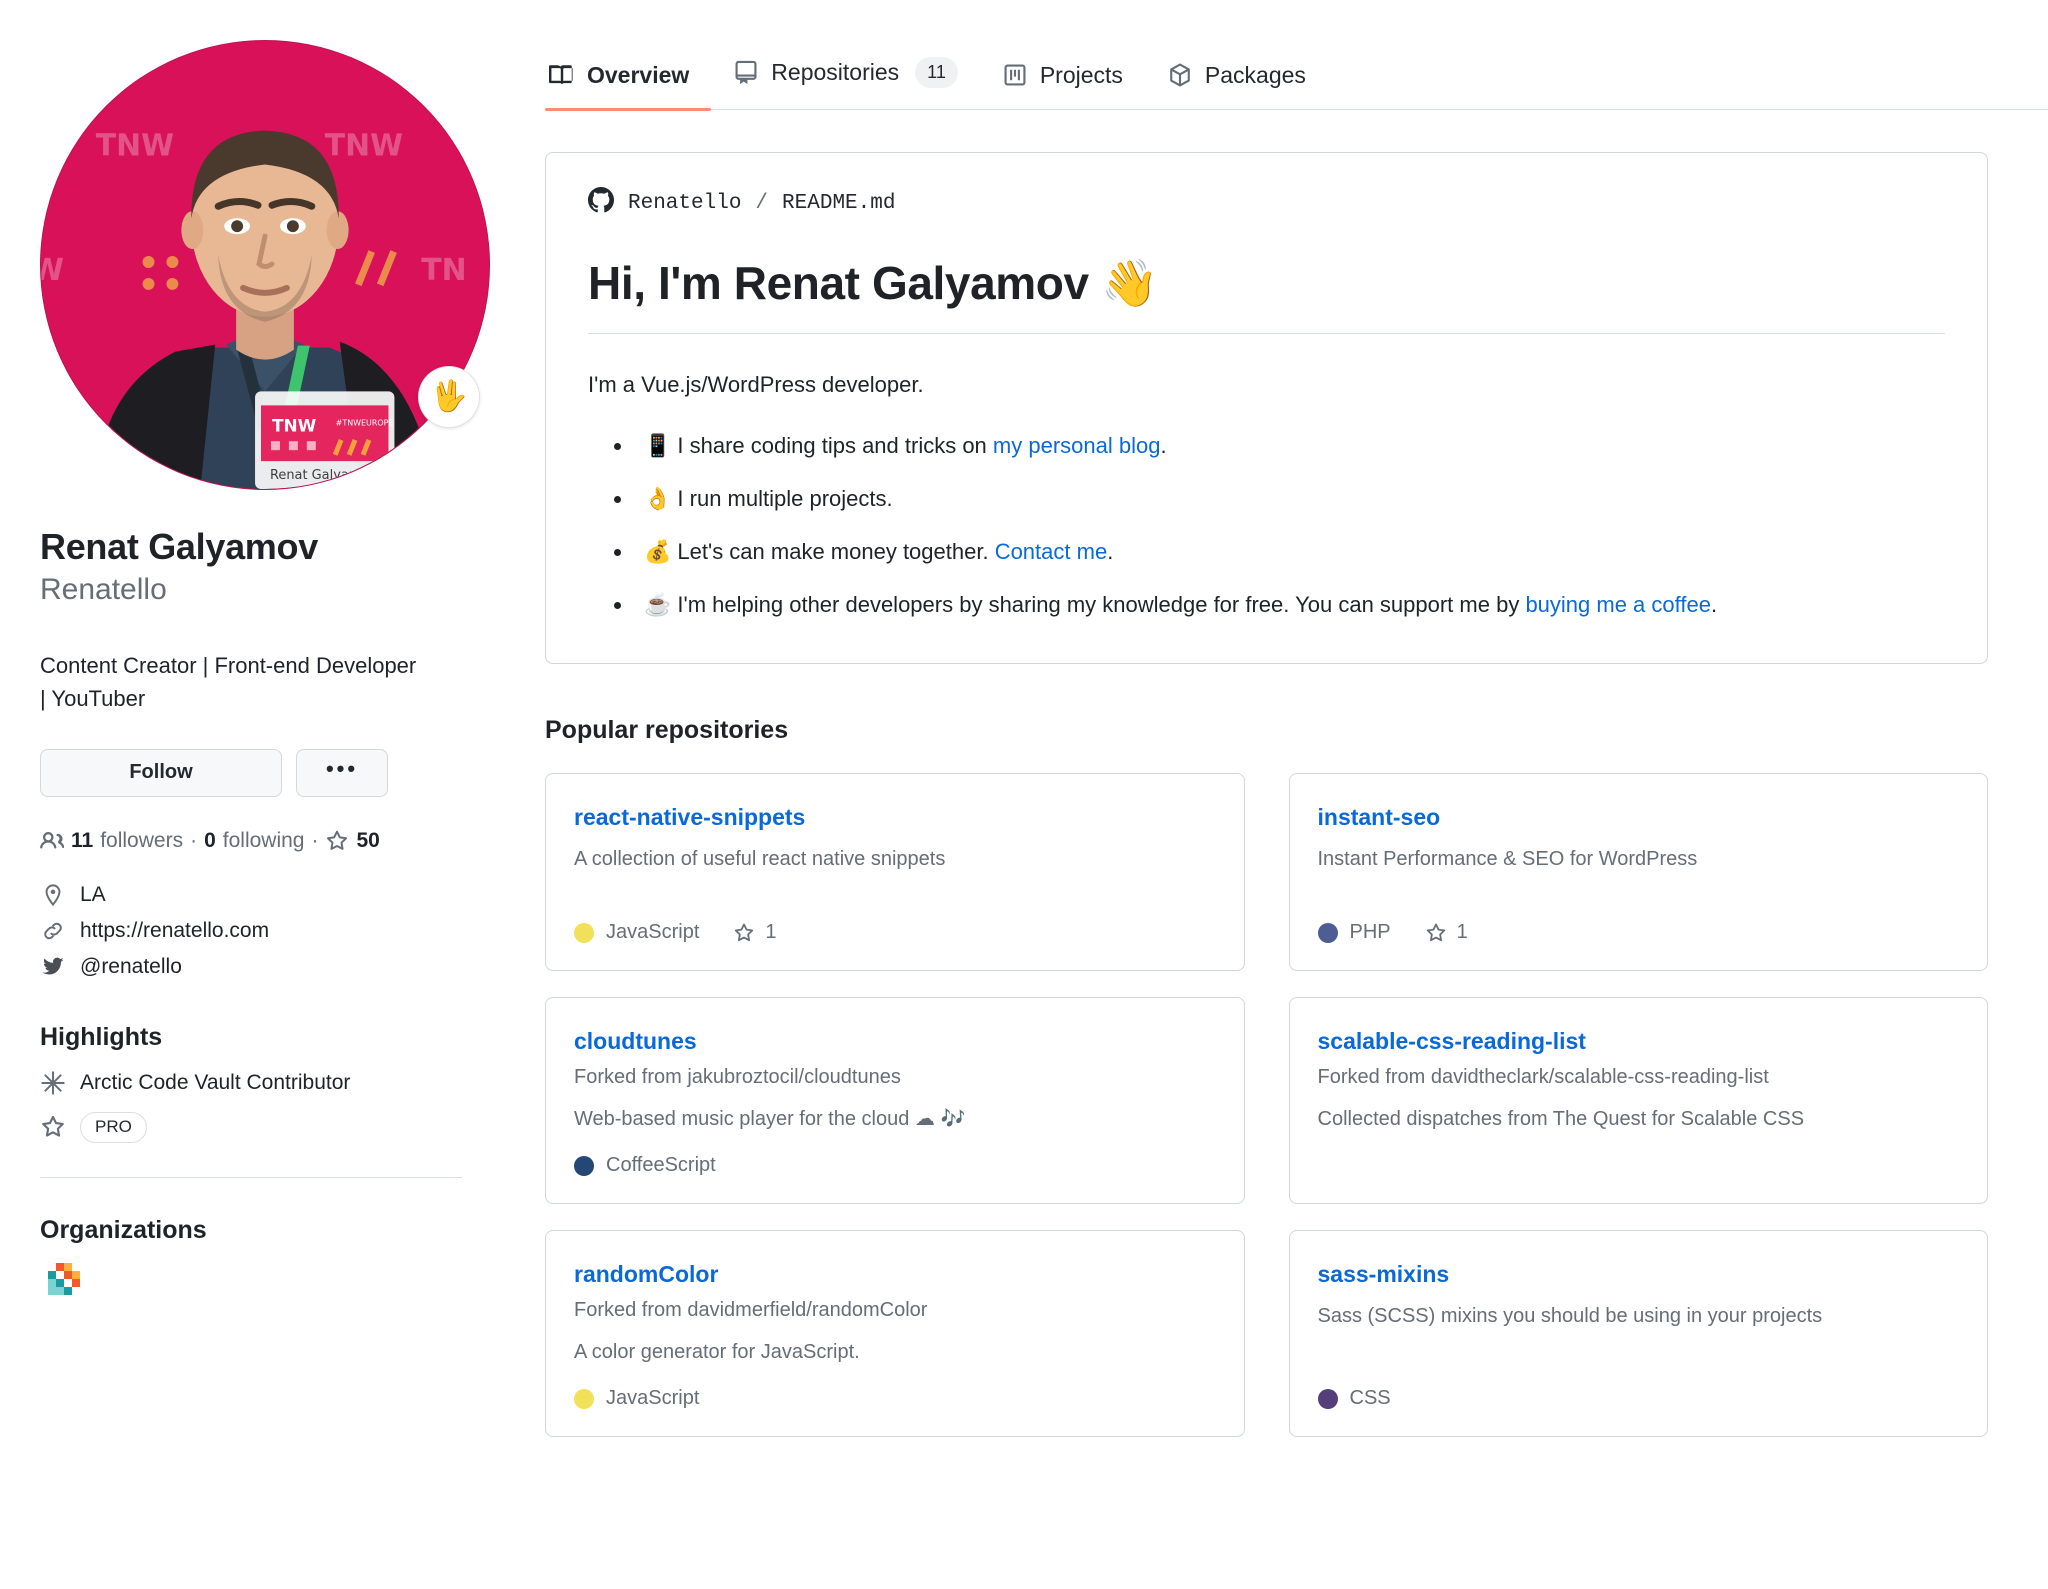  Describe the element at coordinates (771, 932) in the screenshot. I see `repo-stars-count: 1` at that location.